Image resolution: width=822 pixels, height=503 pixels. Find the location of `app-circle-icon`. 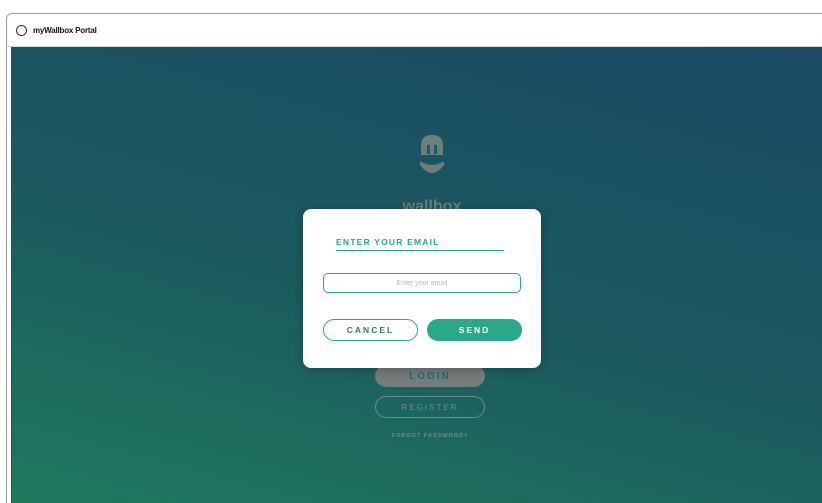

app-circle-icon is located at coordinates (21, 30).